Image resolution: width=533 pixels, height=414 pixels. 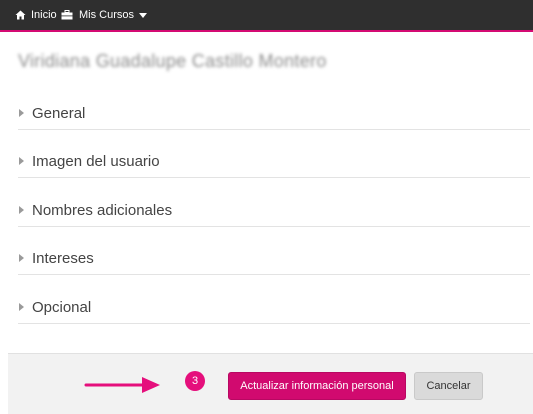 What do you see at coordinates (448, 386) in the screenshot?
I see `cancel-button: Cancelar` at bounding box center [448, 386].